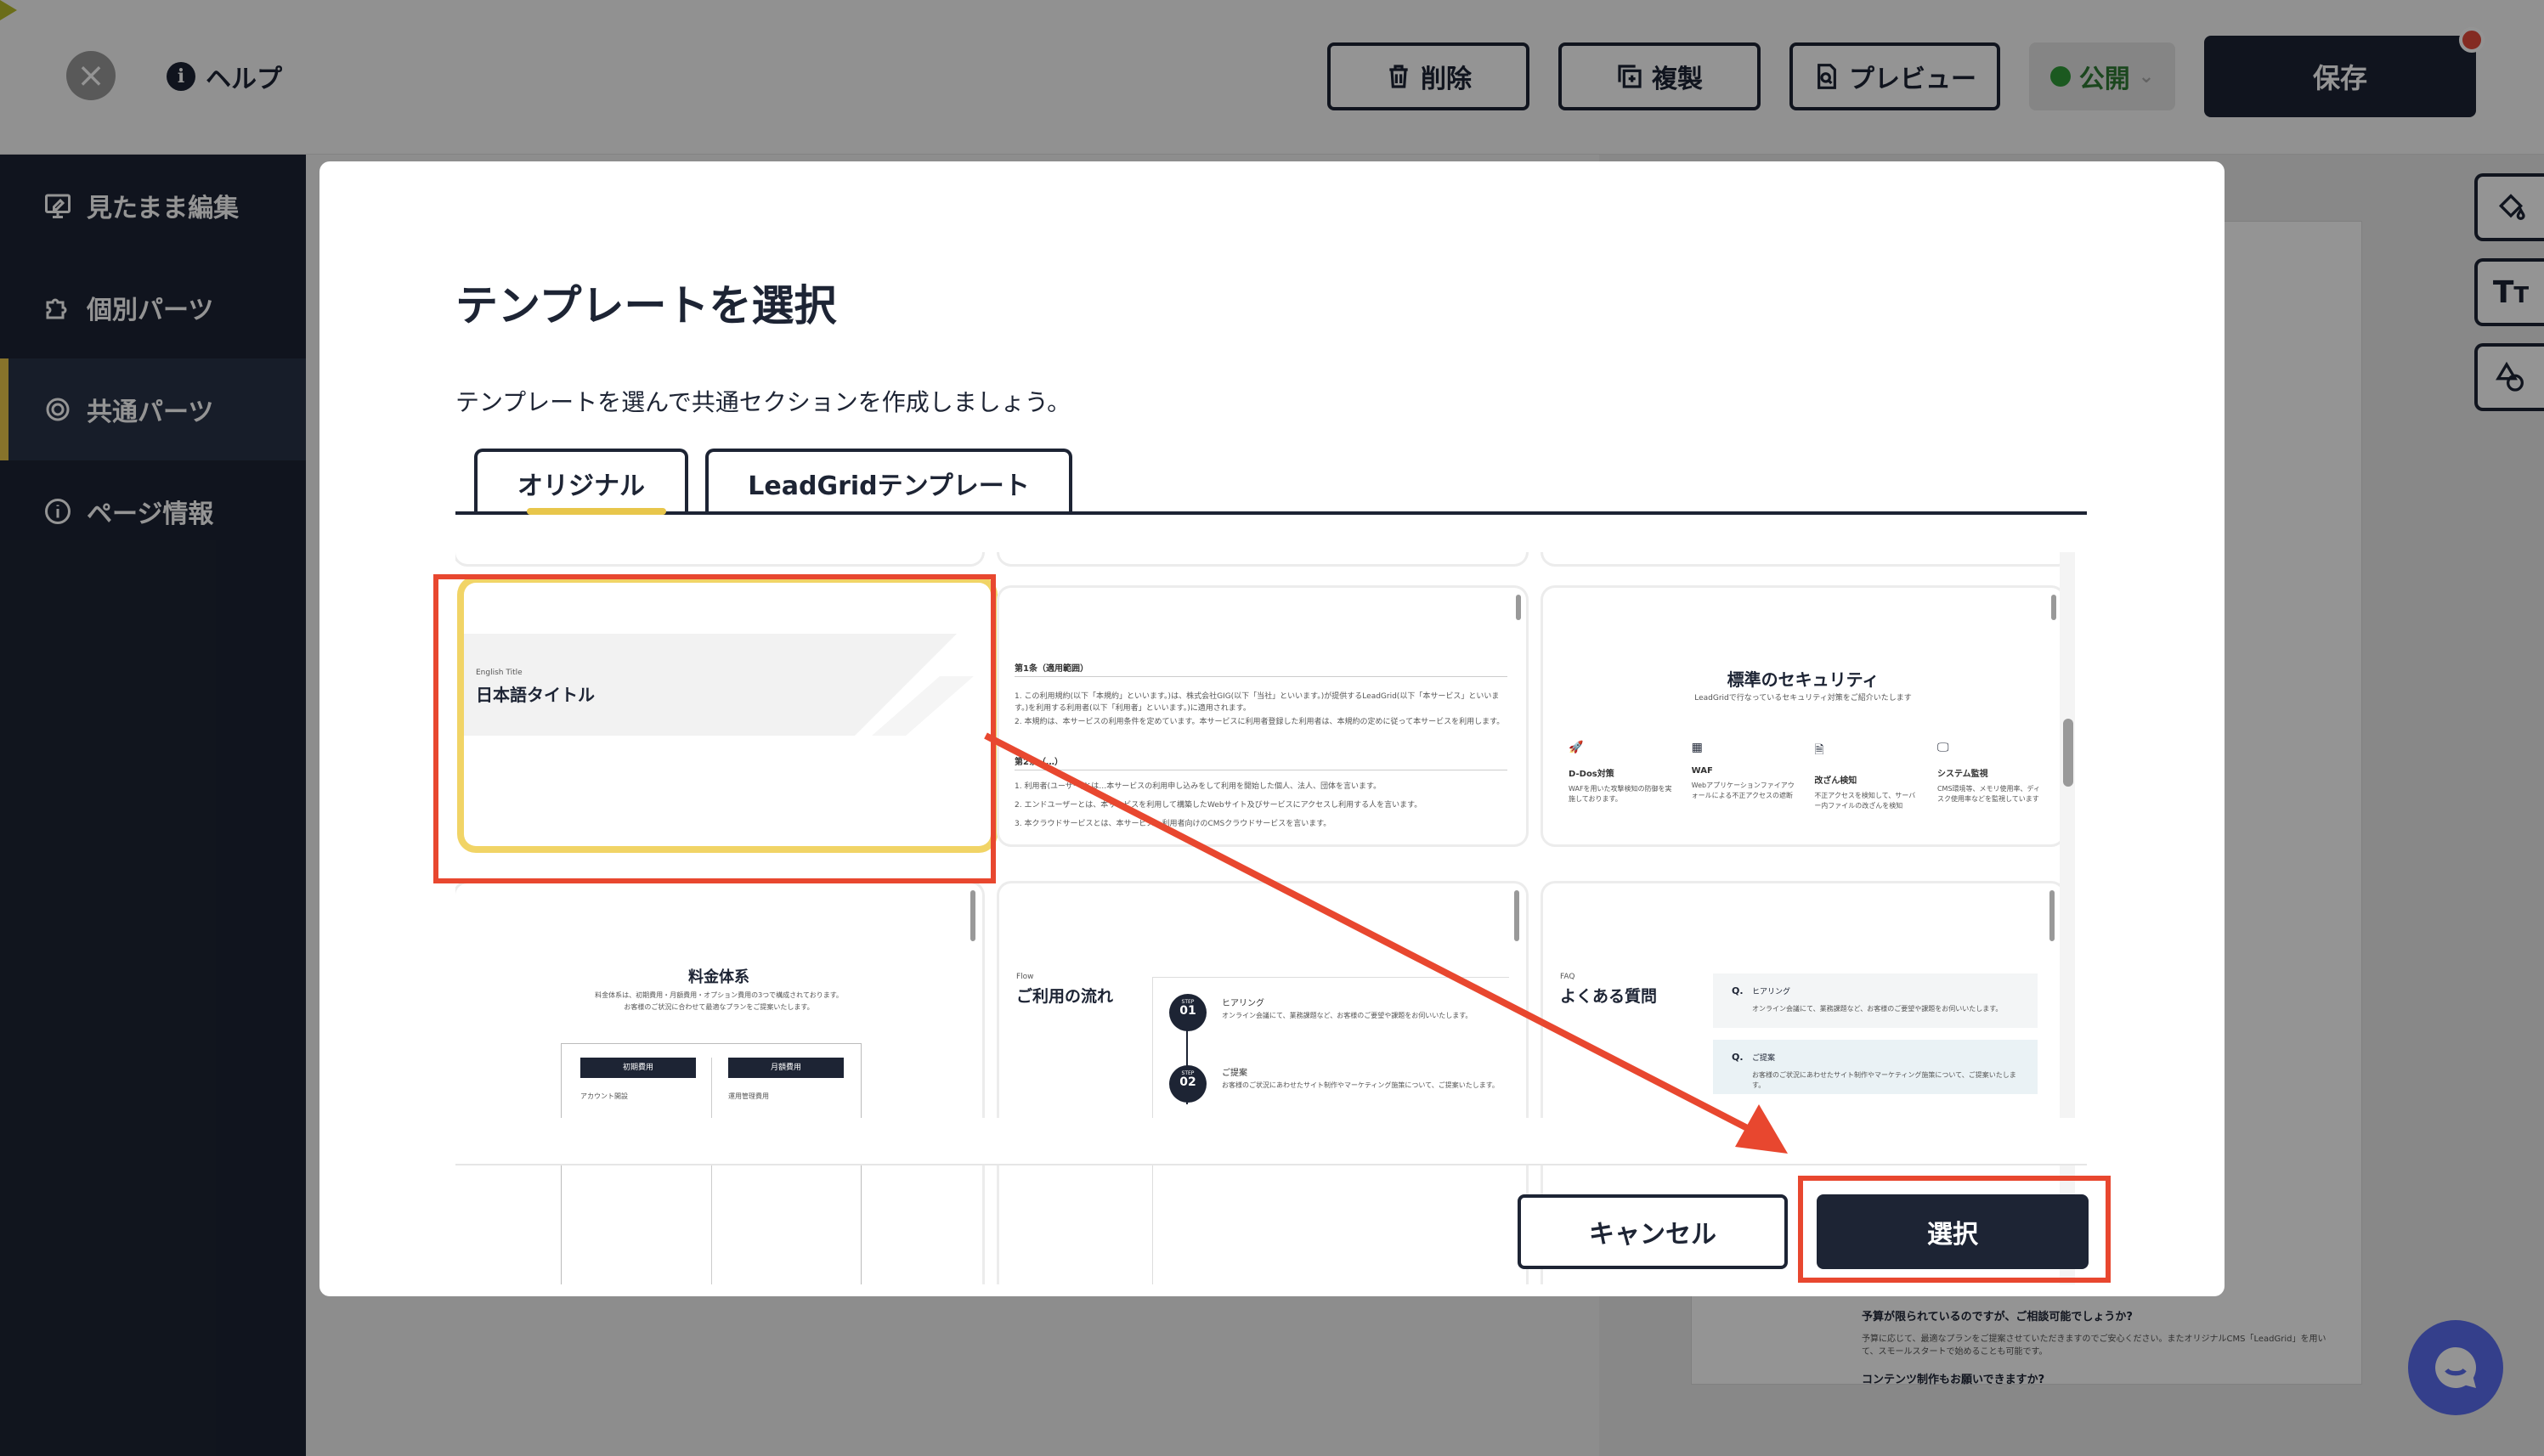 The height and width of the screenshot is (1456, 2544). I want to click on annotation-arrow, so click(1386, 943).